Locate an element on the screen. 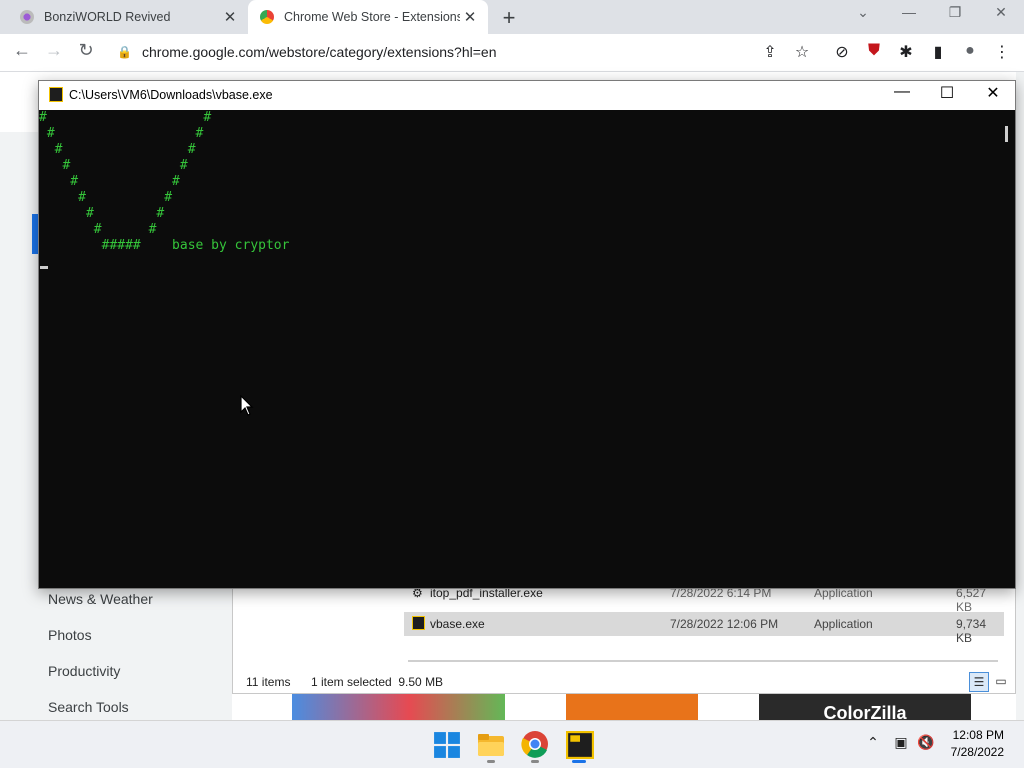 This screenshot has height=768, width=1024. selection-status: 1 item selected 9.50 MB is located at coordinates (377, 682).